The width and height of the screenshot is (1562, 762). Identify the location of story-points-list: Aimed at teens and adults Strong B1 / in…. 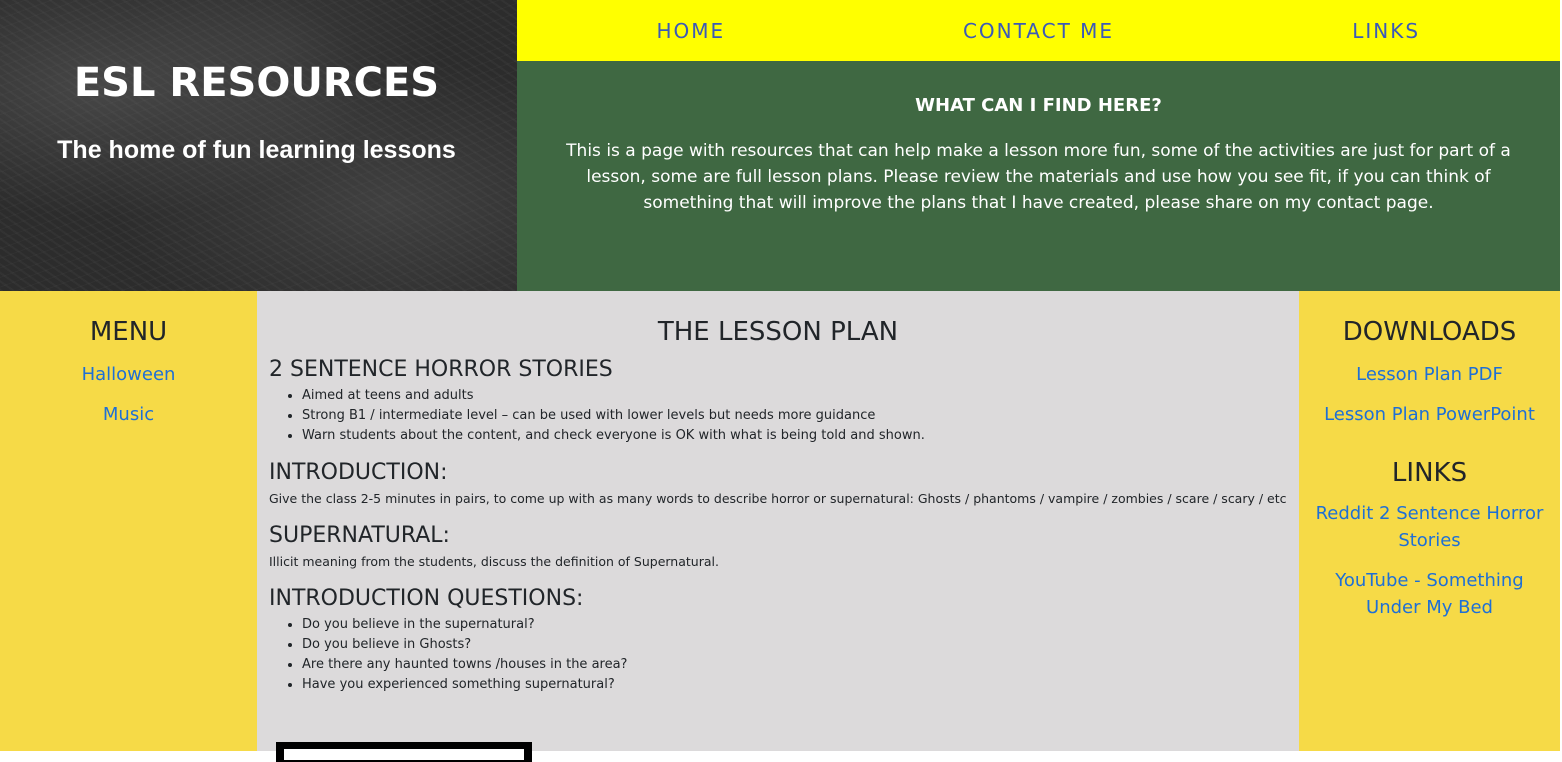
(778, 416).